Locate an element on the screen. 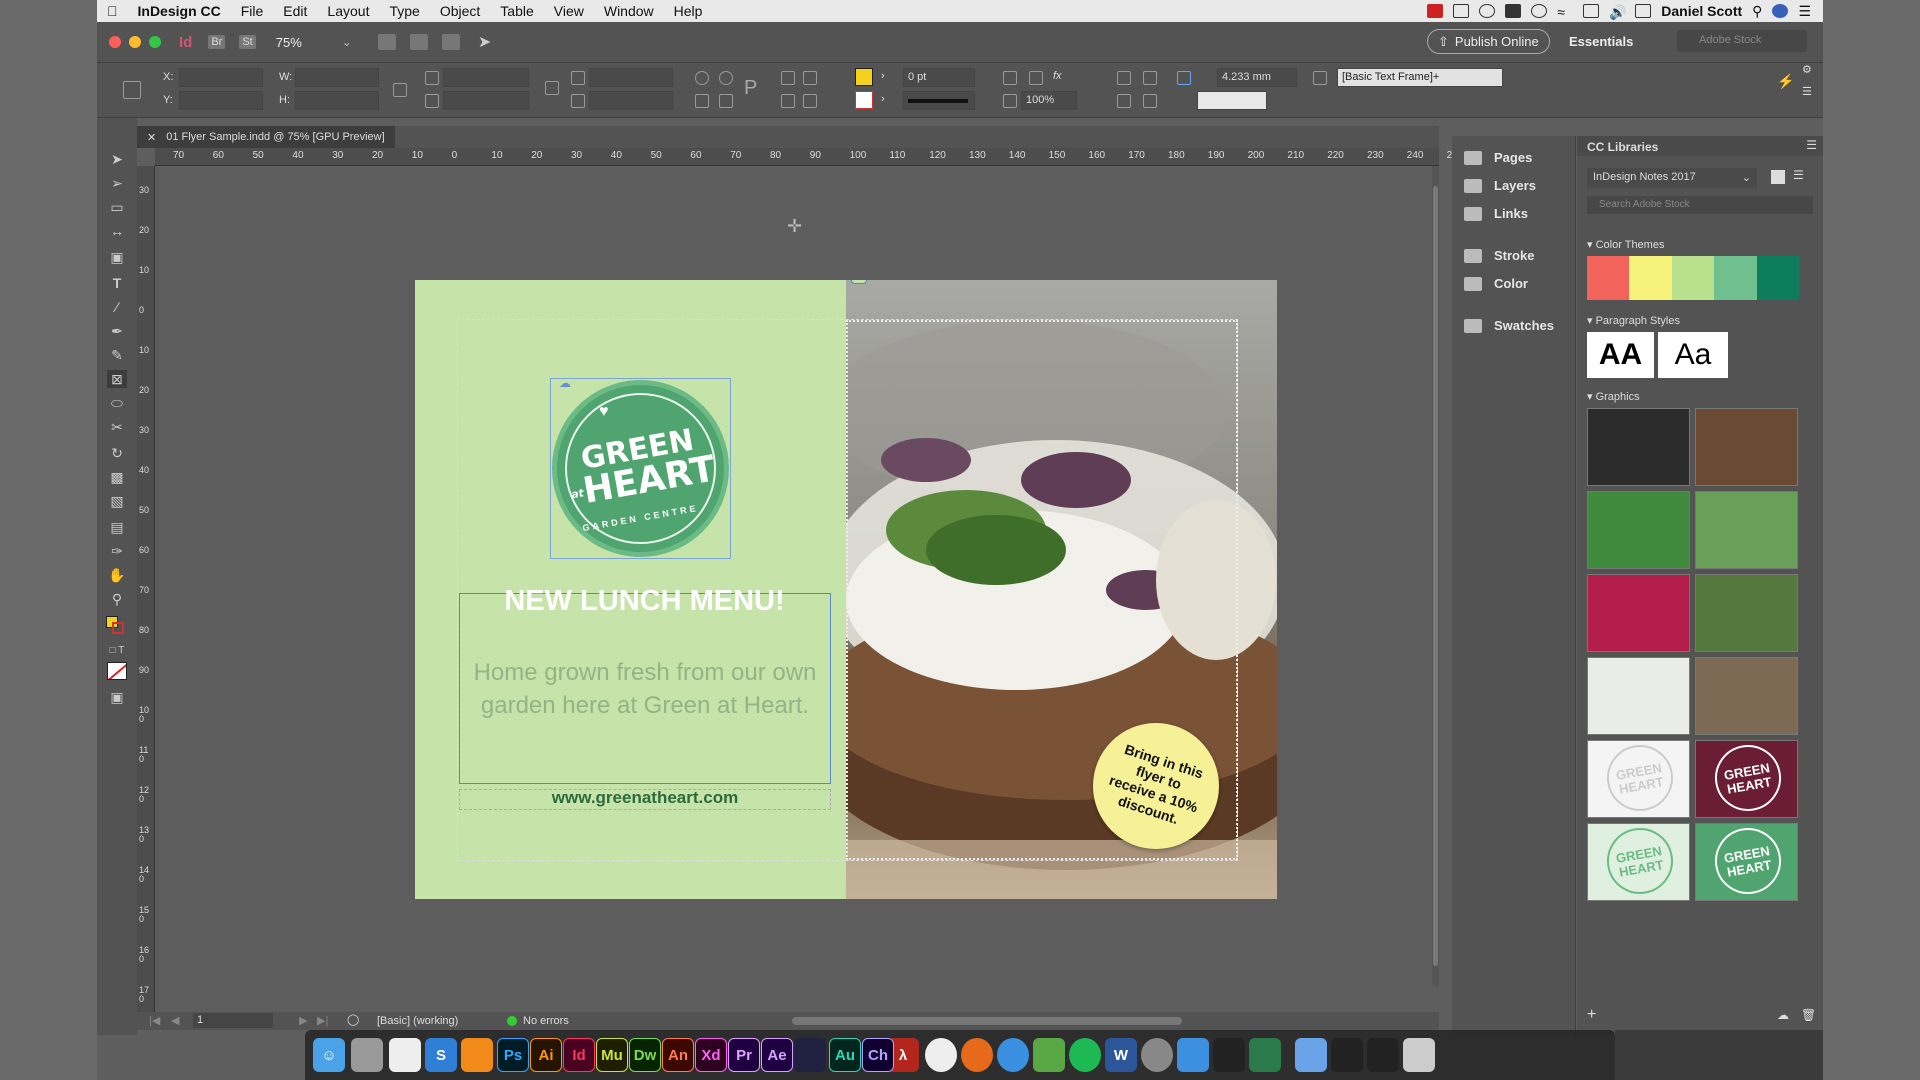 Image resolution: width=1920 pixels, height=1080 pixels. dock-app-ai-icon: Ai is located at coordinates (546, 1055).